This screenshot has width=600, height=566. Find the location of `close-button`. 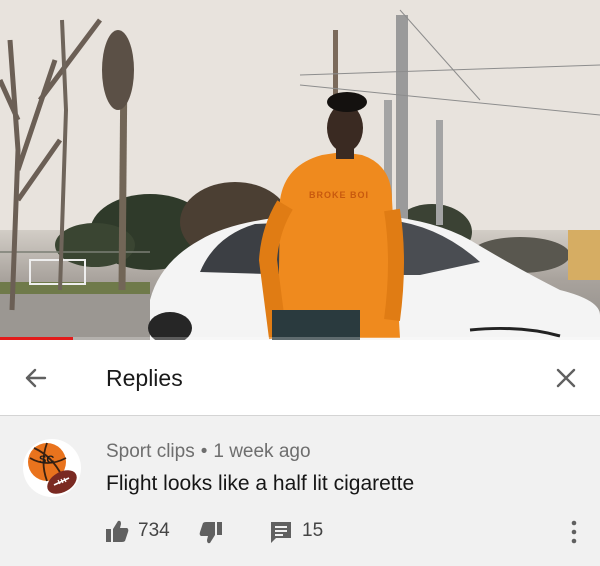

close-button is located at coordinates (566, 378).